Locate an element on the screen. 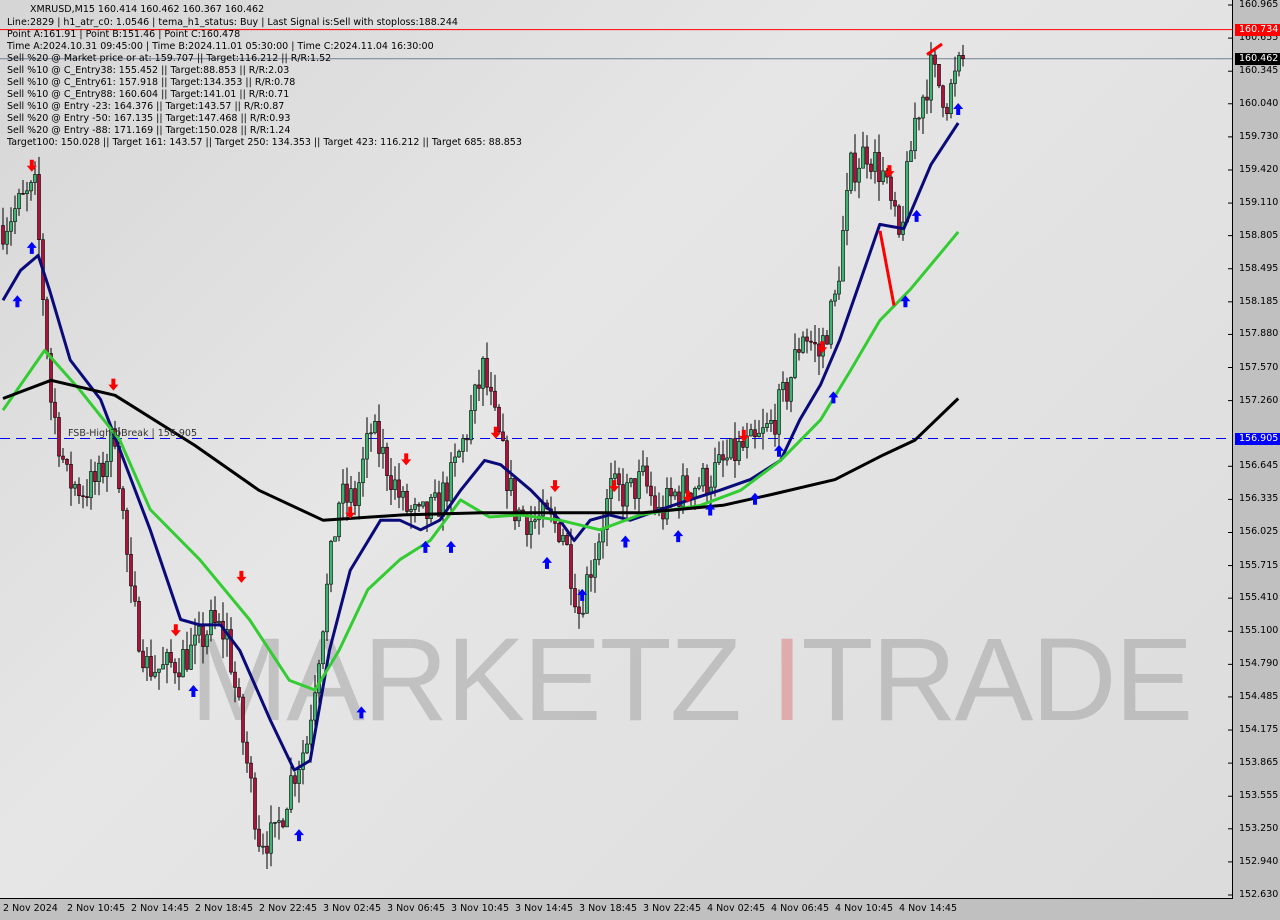  x-tick-label: 4 Nov 02:45 is located at coordinates (736, 908).